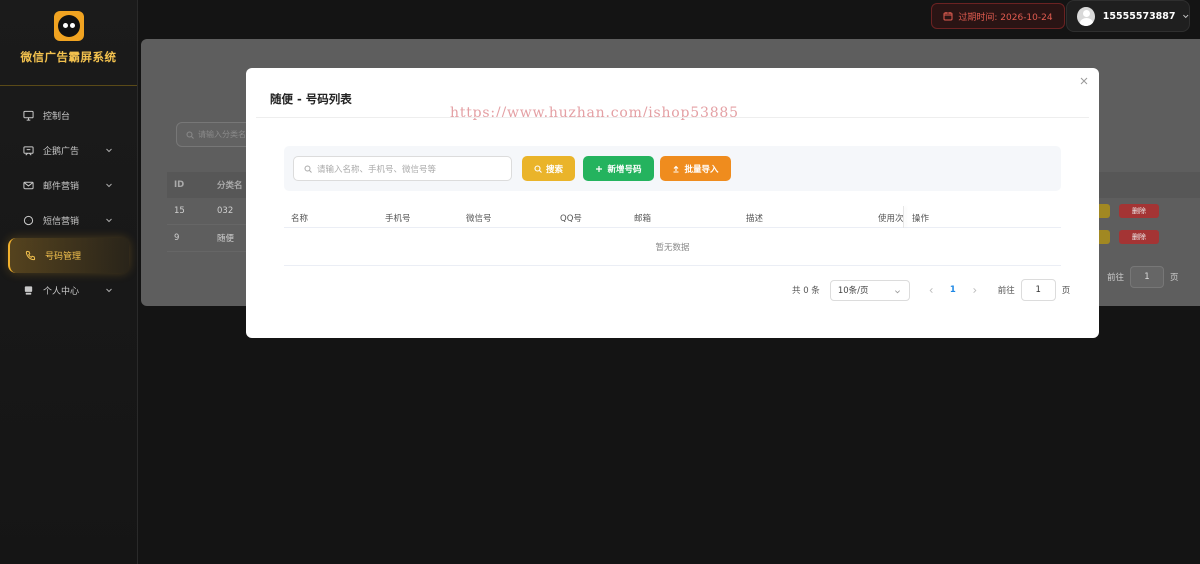  I want to click on app-logo, so click(68, 26).